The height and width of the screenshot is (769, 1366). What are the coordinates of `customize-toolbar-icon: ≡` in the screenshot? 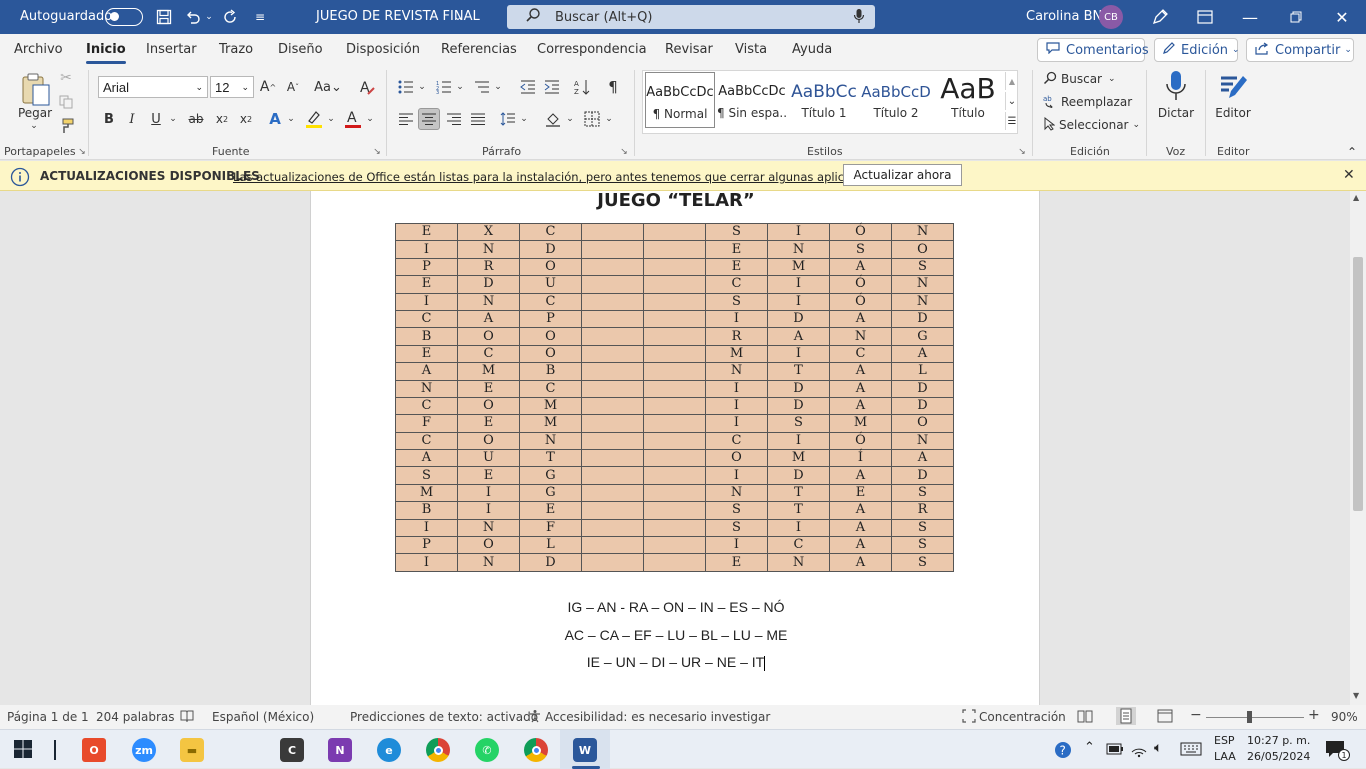 It's located at (260, 17).